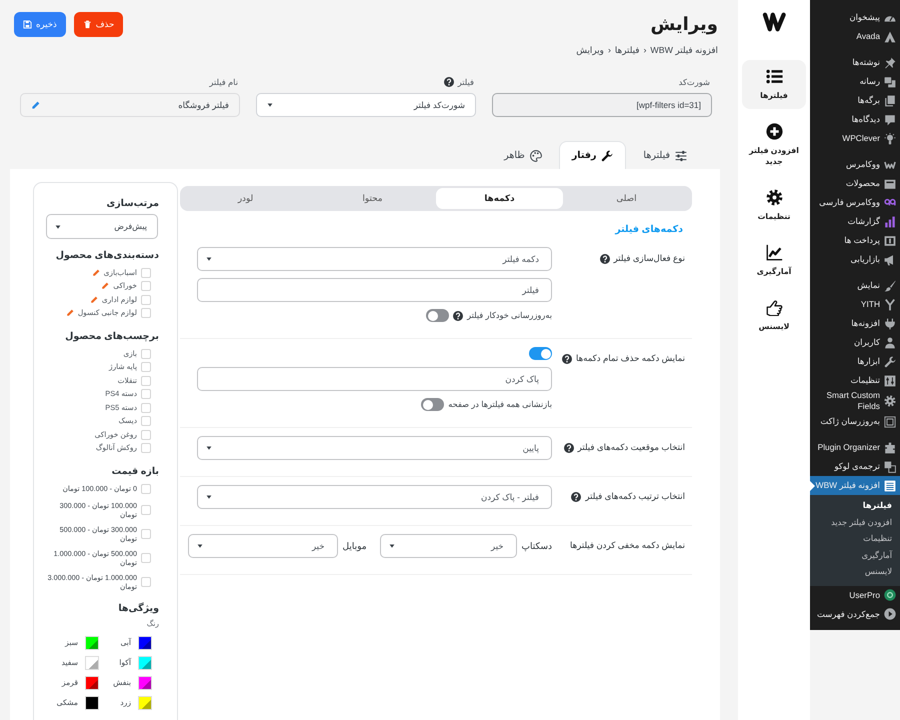  Describe the element at coordinates (890, 401) in the screenshot. I see `gear-icon` at that location.